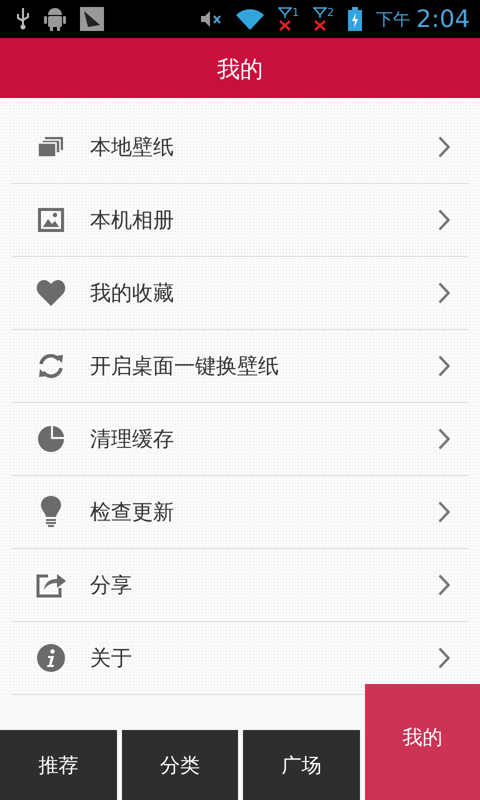  I want to click on info-icon, so click(51, 658).